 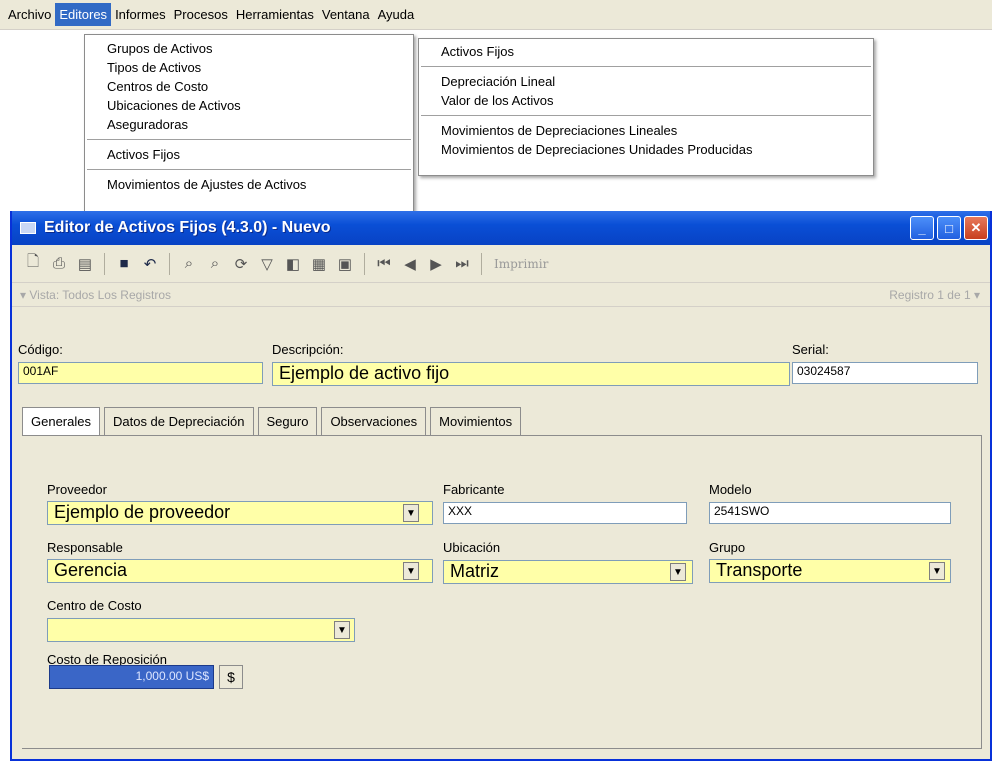 What do you see at coordinates (77, 489) in the screenshot?
I see `proveedor-label: Proveedor` at bounding box center [77, 489].